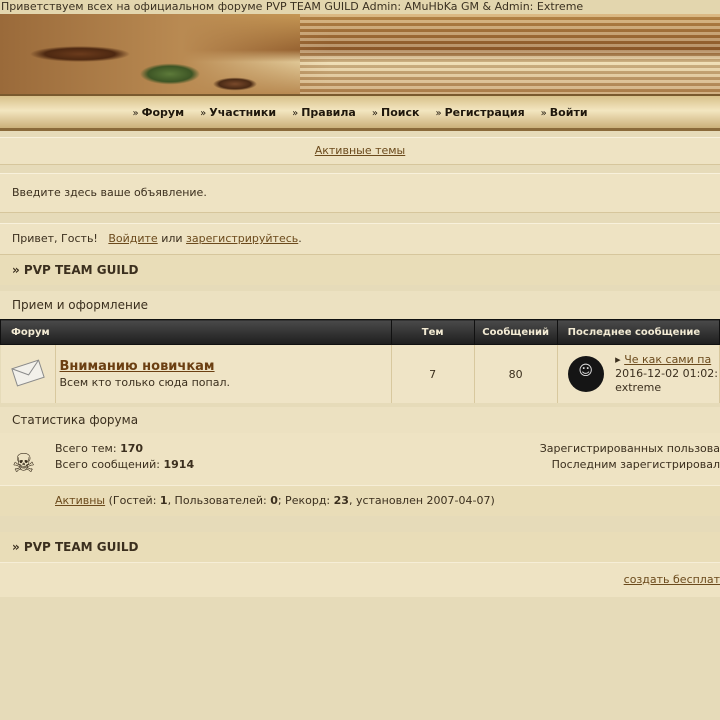  I want to click on nav-search: » Поиск, so click(396, 112).